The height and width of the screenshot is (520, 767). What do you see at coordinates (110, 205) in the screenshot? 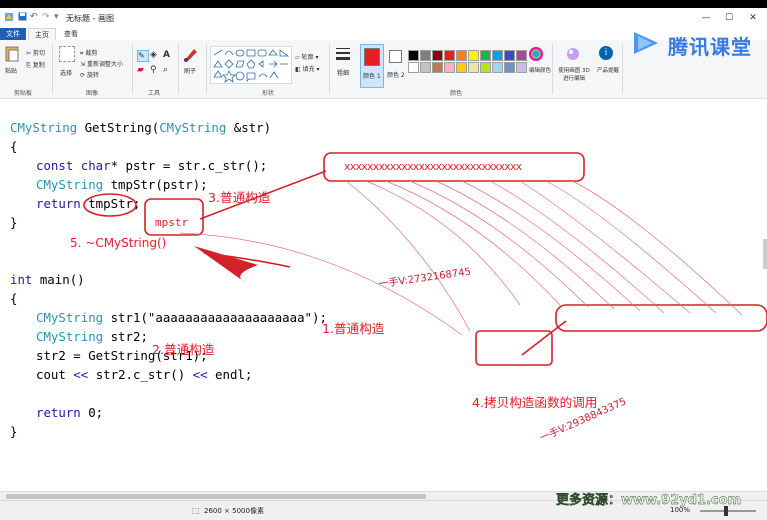
I see `tmpstr-circle` at bounding box center [110, 205].